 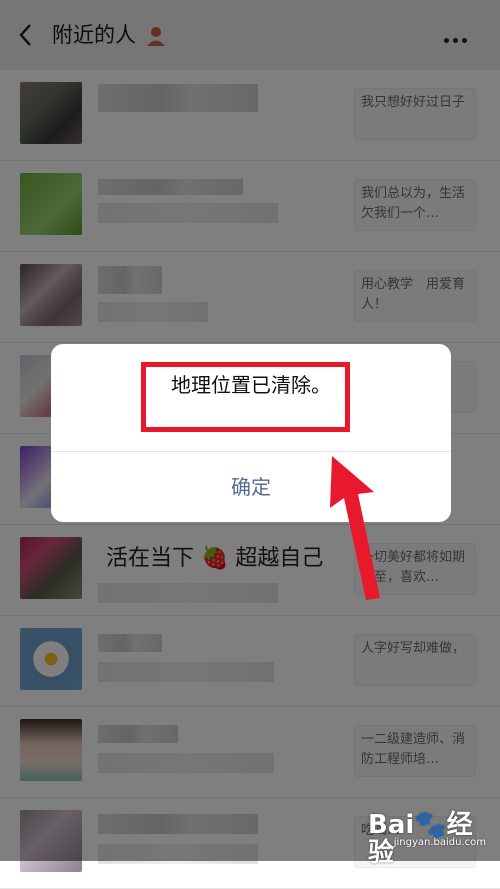 I want to click on baidu-watermark: Bai🐾经验 jingyan.baidu.com, so click(x=427, y=839).